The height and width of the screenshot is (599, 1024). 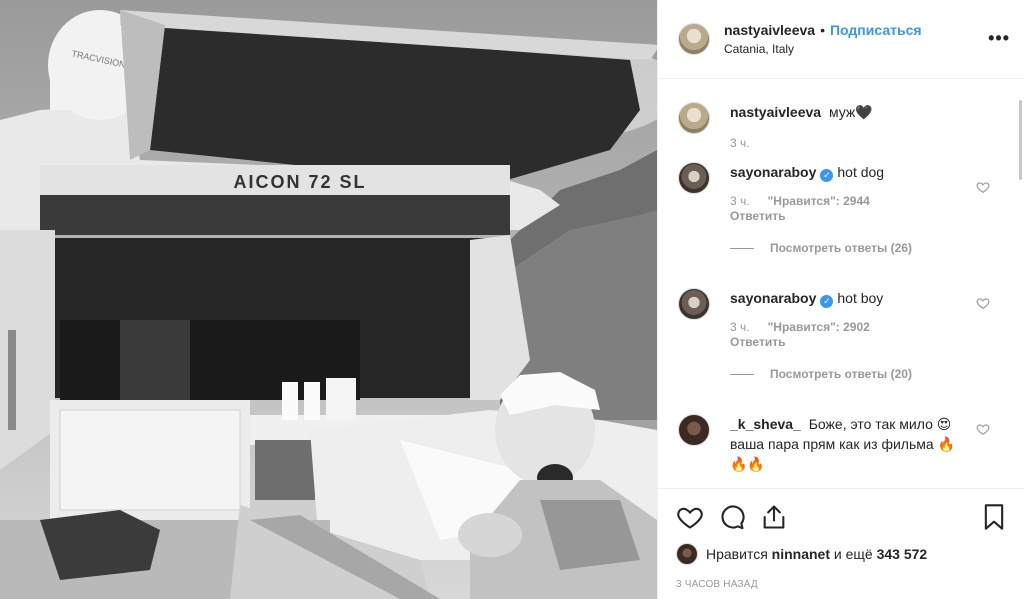 What do you see at coordinates (694, 118) in the screenshot?
I see `caption-avatar` at bounding box center [694, 118].